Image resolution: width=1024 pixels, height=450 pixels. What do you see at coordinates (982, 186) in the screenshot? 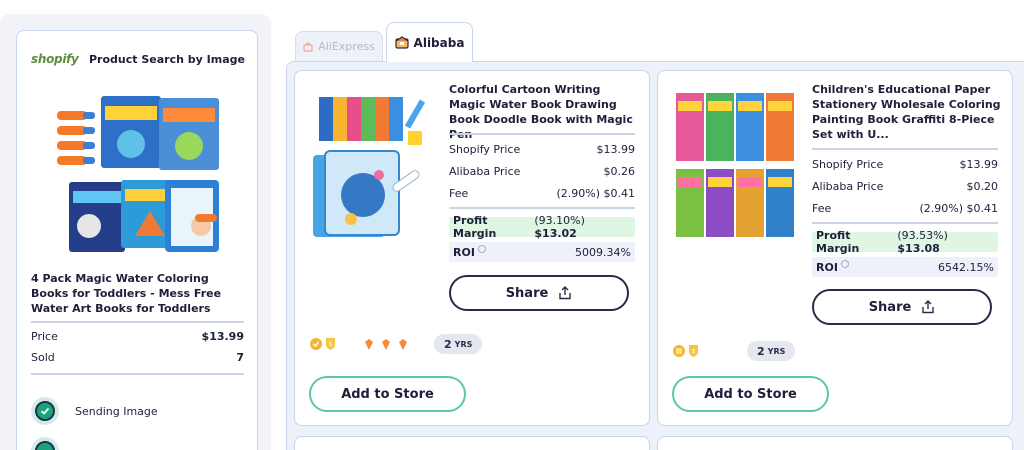
I see `alibaba-price-value: $0.20` at bounding box center [982, 186].